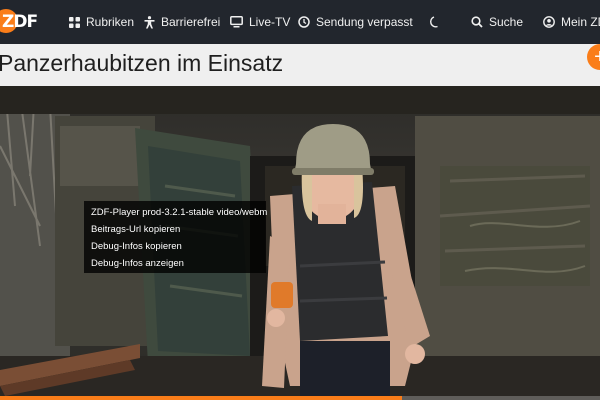 Image resolution: width=600 pixels, height=400 pixels. What do you see at coordinates (152, 22) in the screenshot?
I see `accessibility-icon` at bounding box center [152, 22].